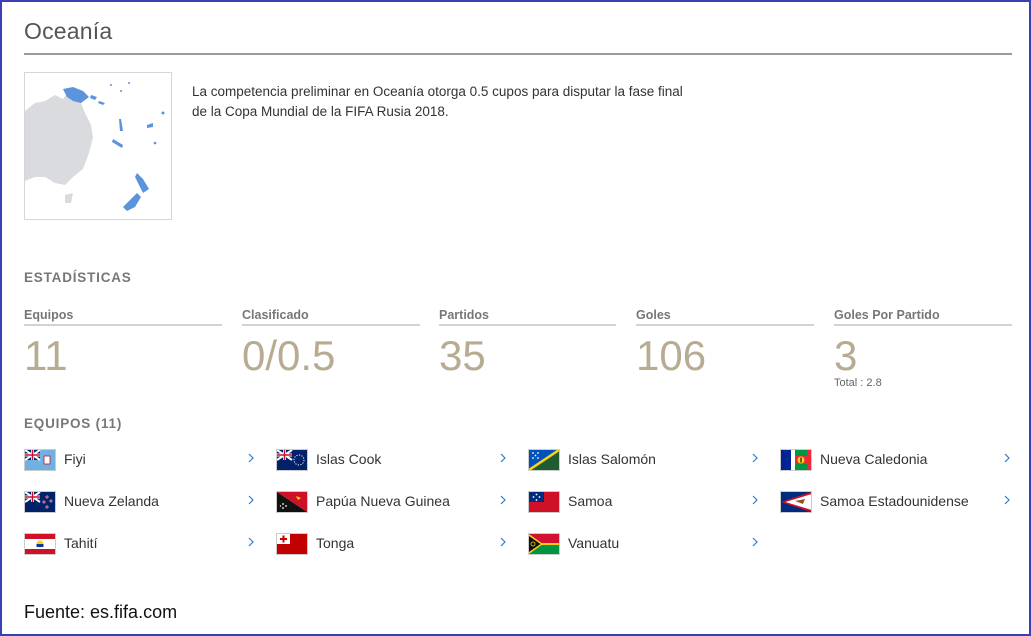  What do you see at coordinates (392, 544) in the screenshot?
I see `team-link-tonga: Tonga` at bounding box center [392, 544].